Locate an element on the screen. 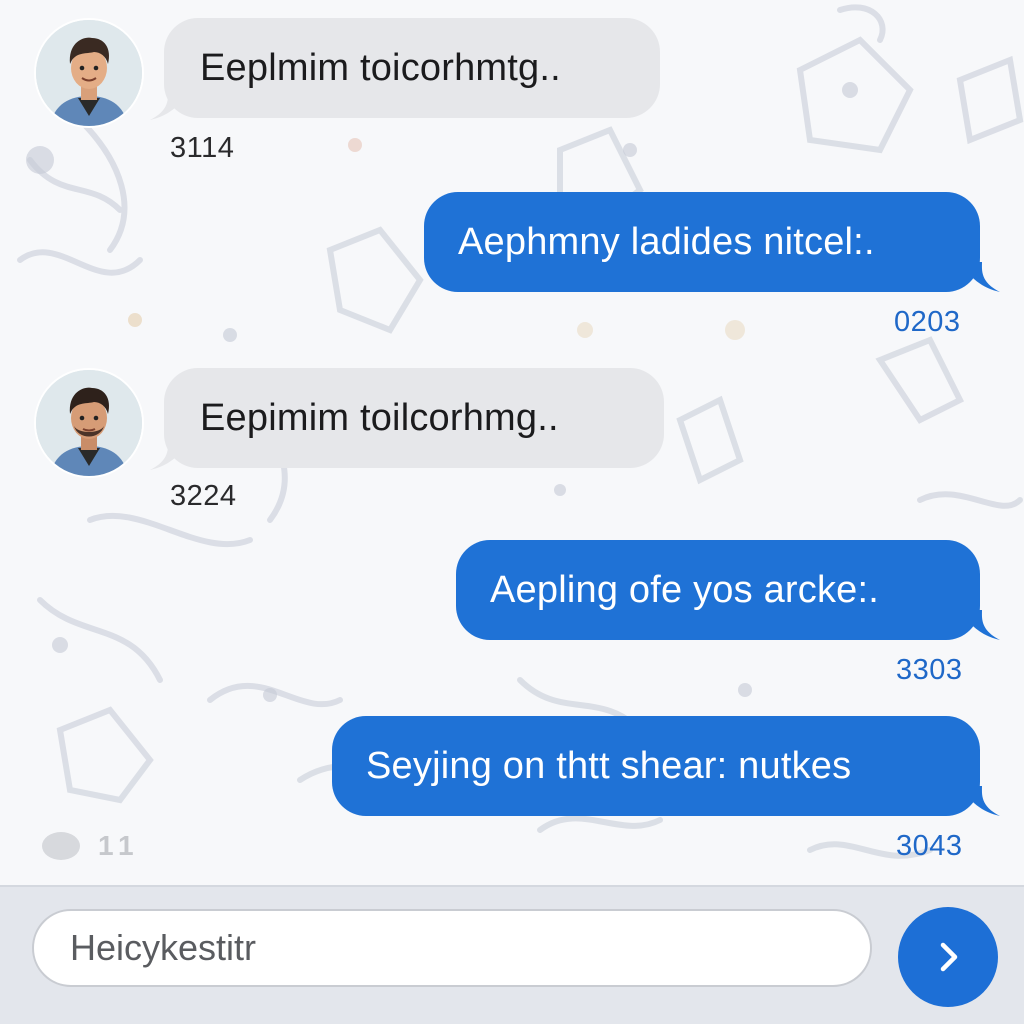  incoming-message-bubble: Eepimim toilcorhmg.. is located at coordinates (407, 419).